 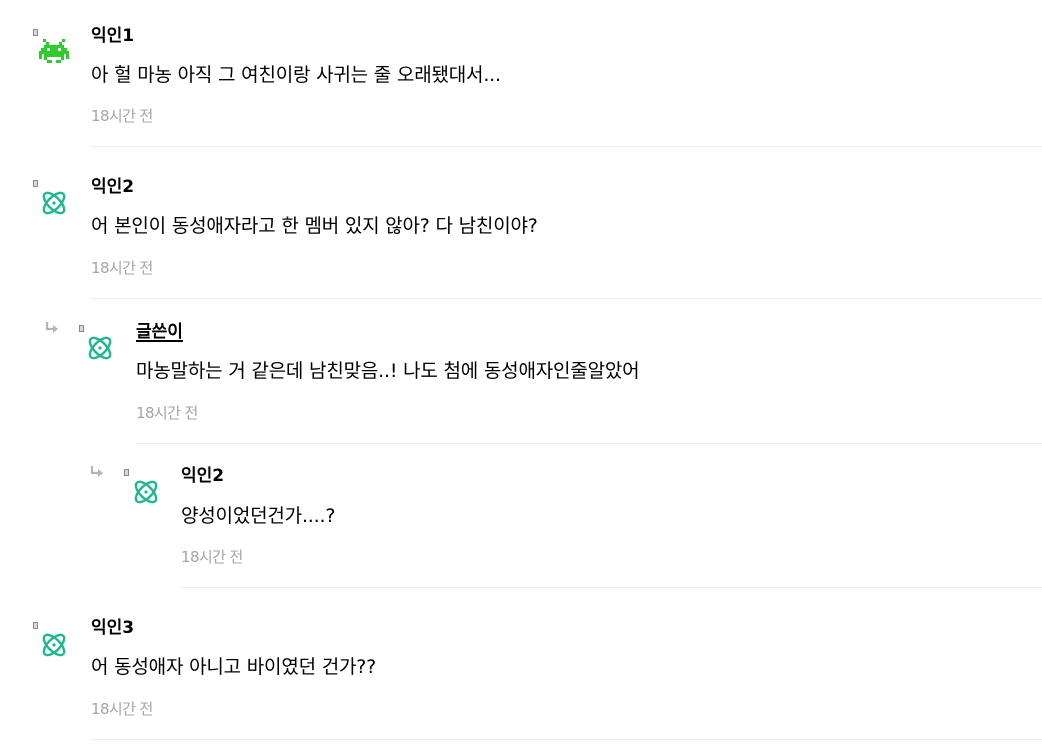 What do you see at coordinates (112, 628) in the screenshot?
I see `comment-author: 익인3` at bounding box center [112, 628].